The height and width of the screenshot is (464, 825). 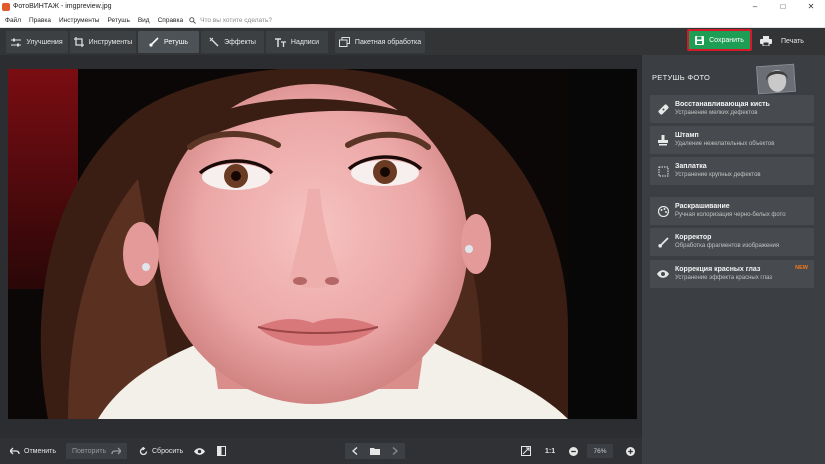 What do you see at coordinates (192, 20) in the screenshot?
I see `search-icon` at bounding box center [192, 20].